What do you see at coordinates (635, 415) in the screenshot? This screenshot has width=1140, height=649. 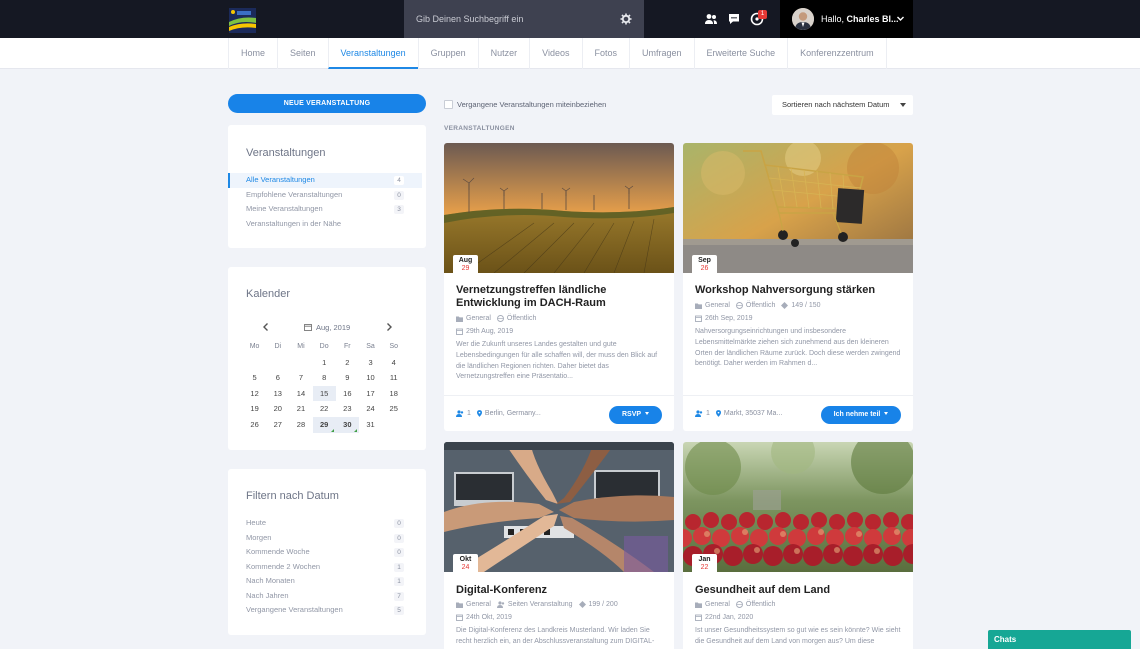 I see `rsvp-button: RSVP` at bounding box center [635, 415].